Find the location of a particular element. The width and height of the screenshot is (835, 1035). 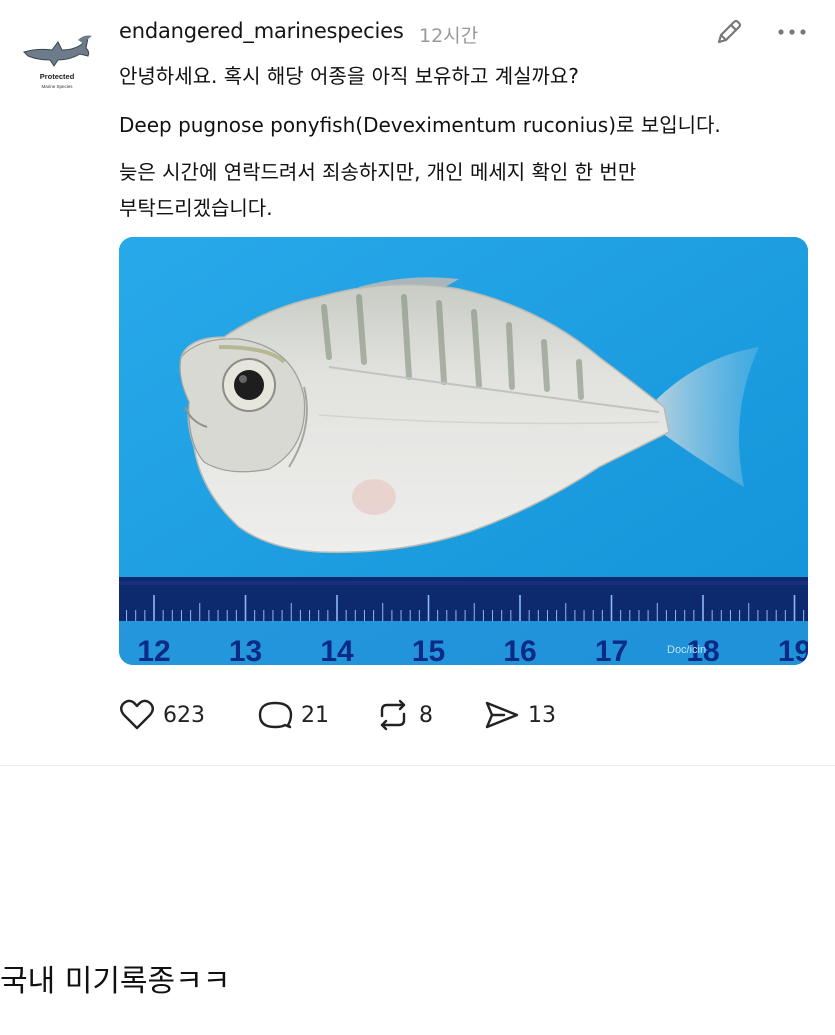

post-text-line: 부탁드리겠습니다. is located at coordinates (196, 208).